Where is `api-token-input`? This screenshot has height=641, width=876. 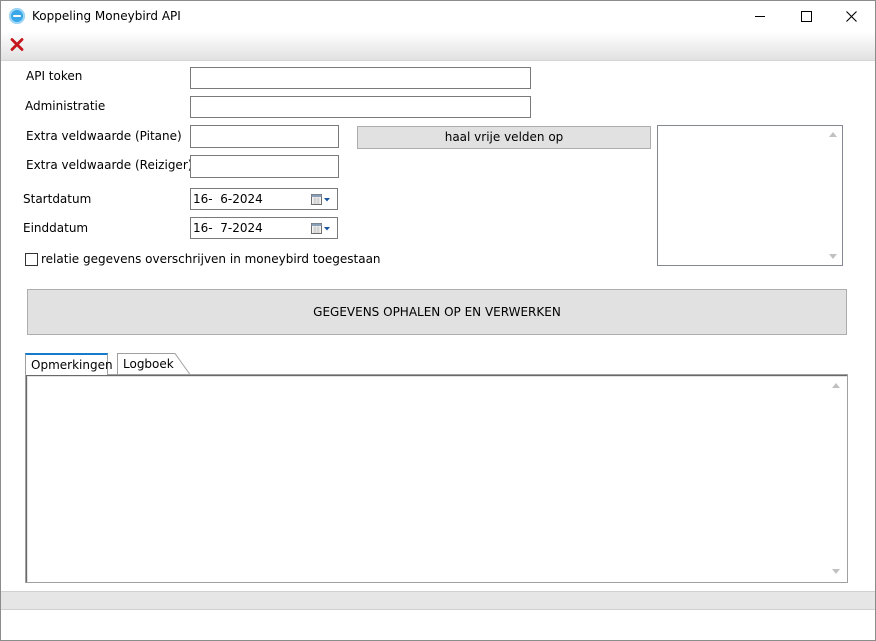
api-token-input is located at coordinates (360, 78).